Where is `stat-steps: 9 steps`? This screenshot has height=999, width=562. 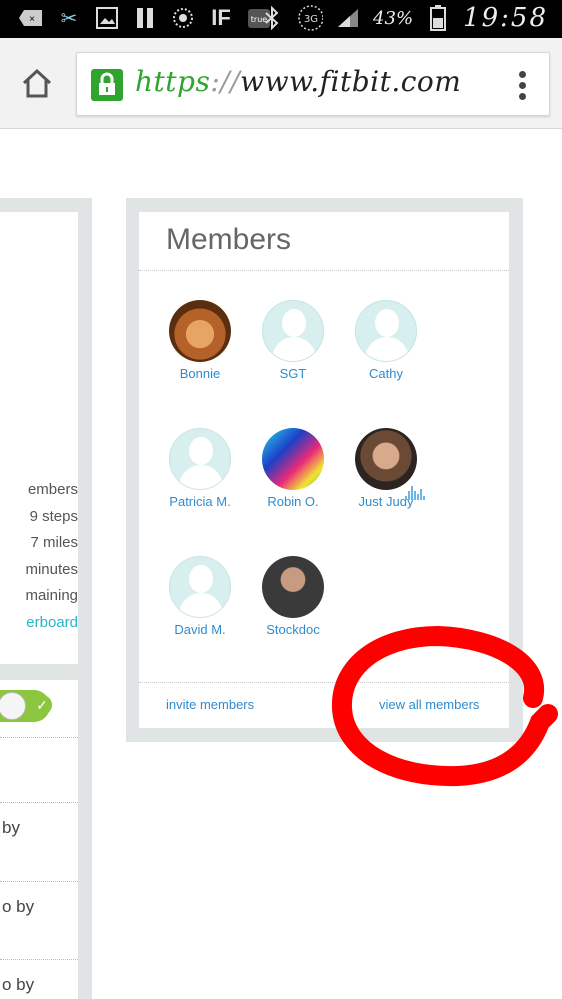 stat-steps: 9 steps is located at coordinates (53, 516).